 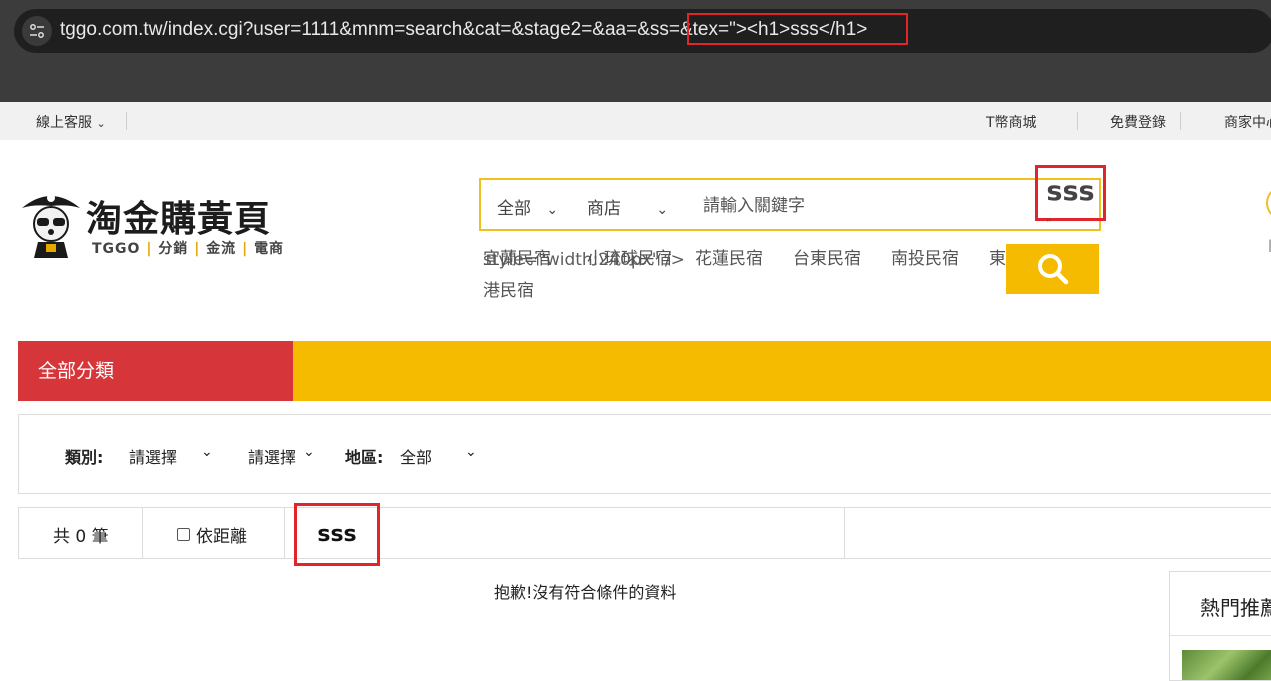 What do you see at coordinates (508, 288) in the screenshot?
I see `hot-tag: 港民宿` at bounding box center [508, 288].